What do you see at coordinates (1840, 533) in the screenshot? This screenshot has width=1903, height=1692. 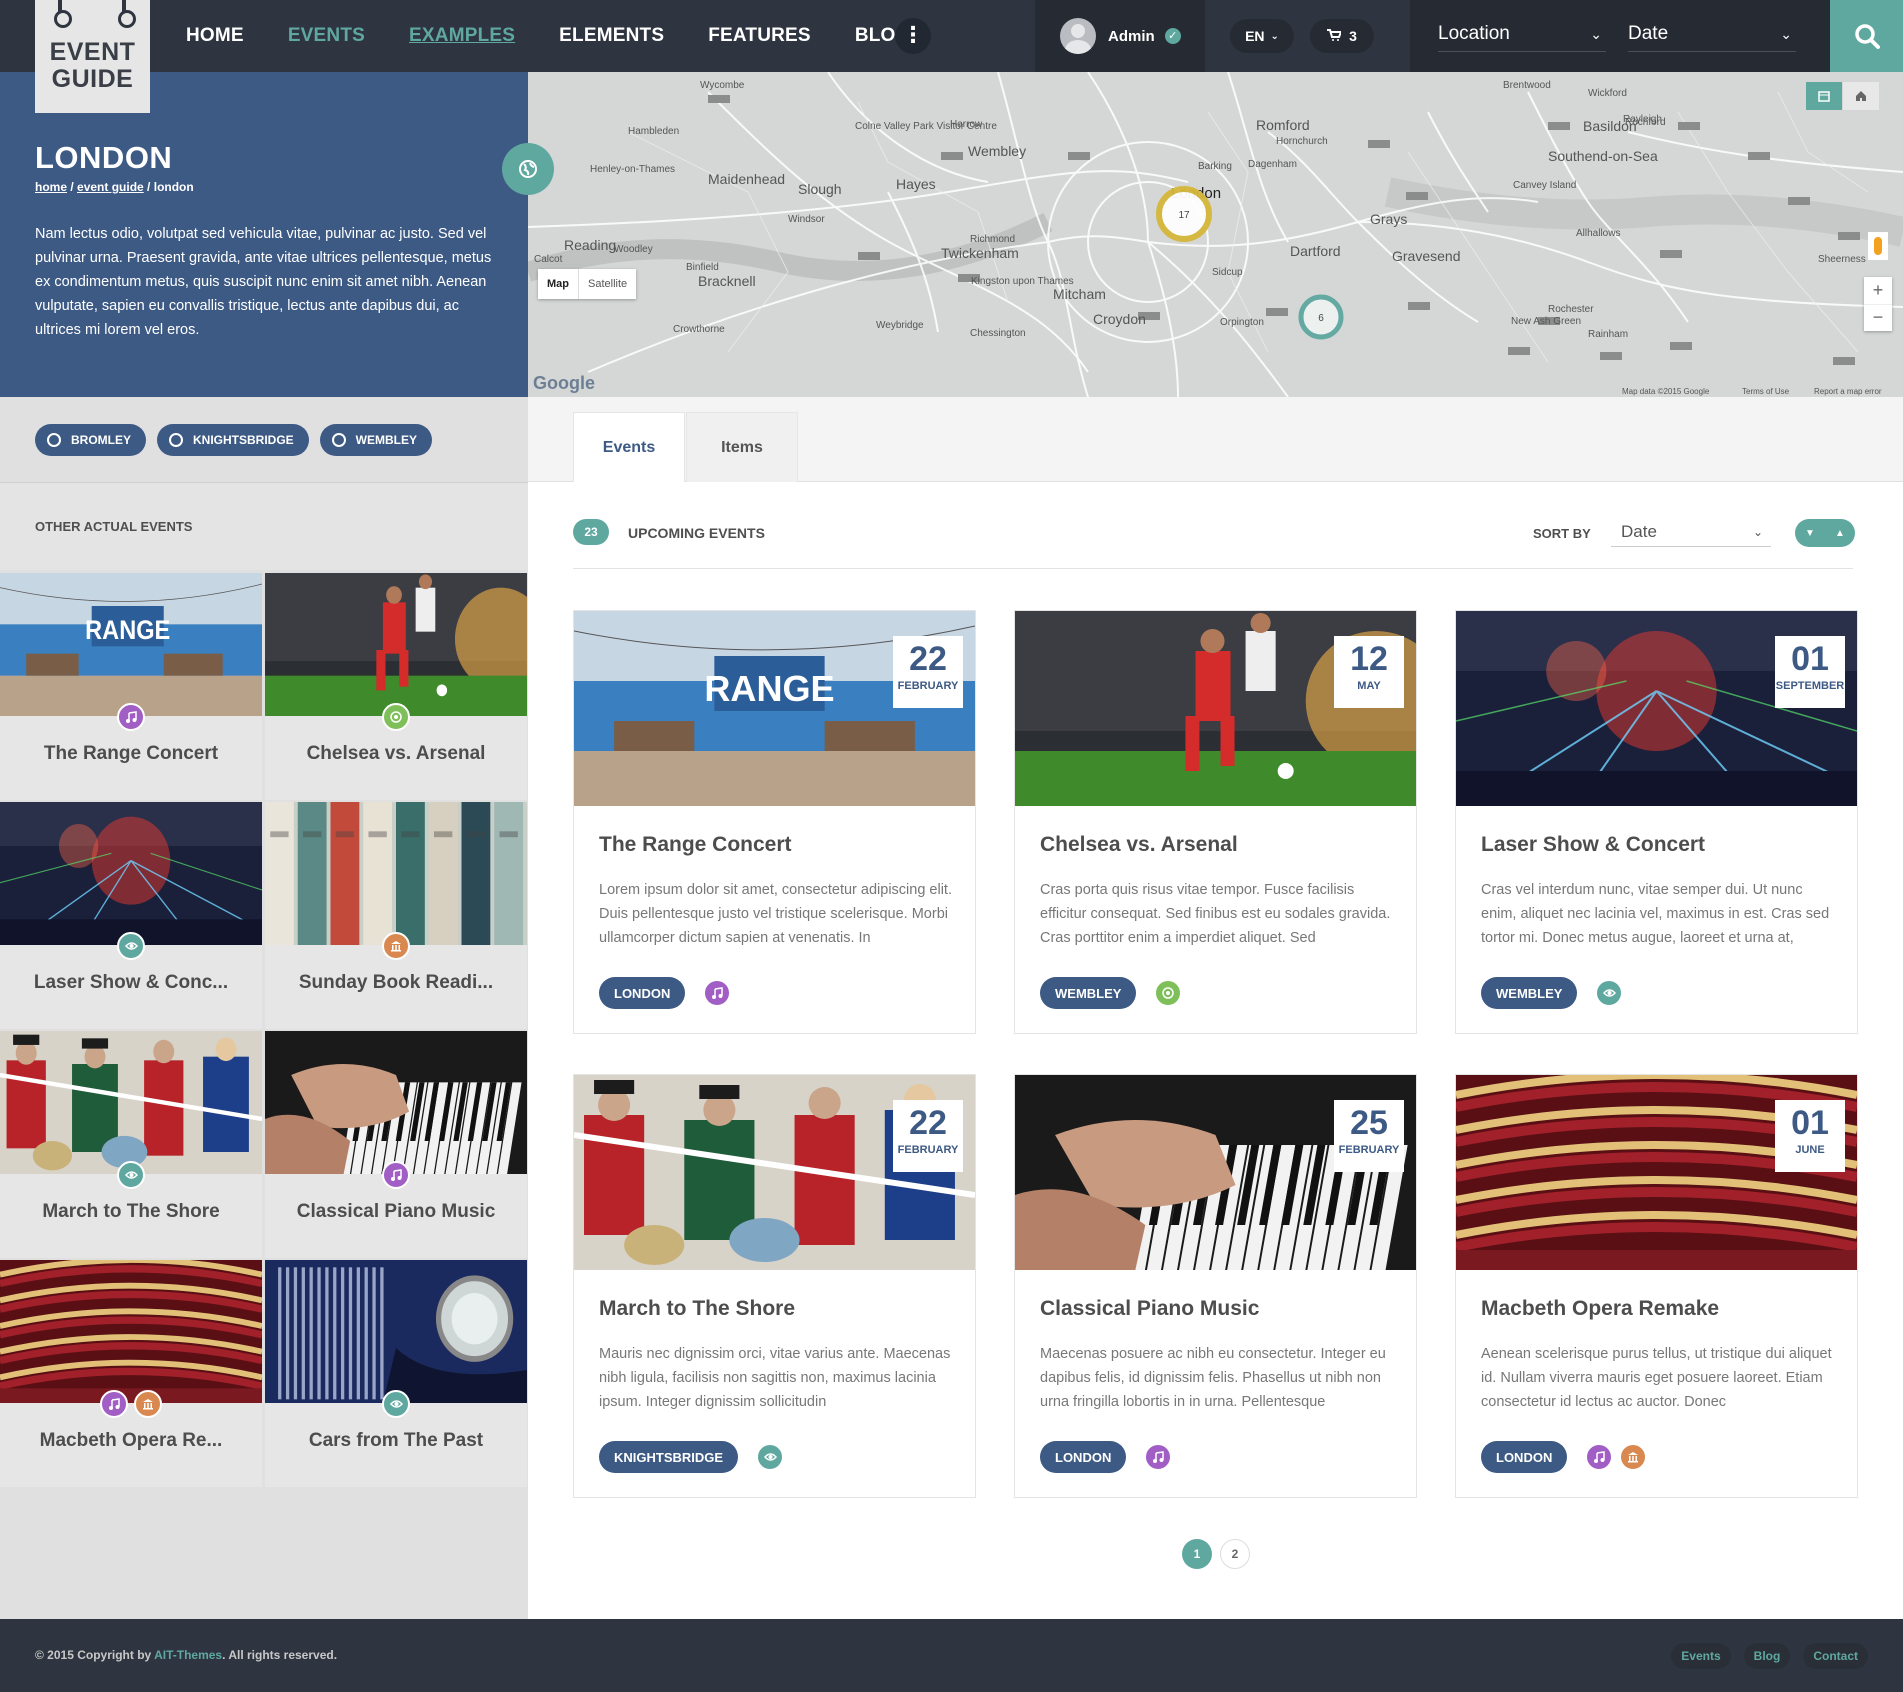 I see `sort-ascending-icon: ▲` at bounding box center [1840, 533].